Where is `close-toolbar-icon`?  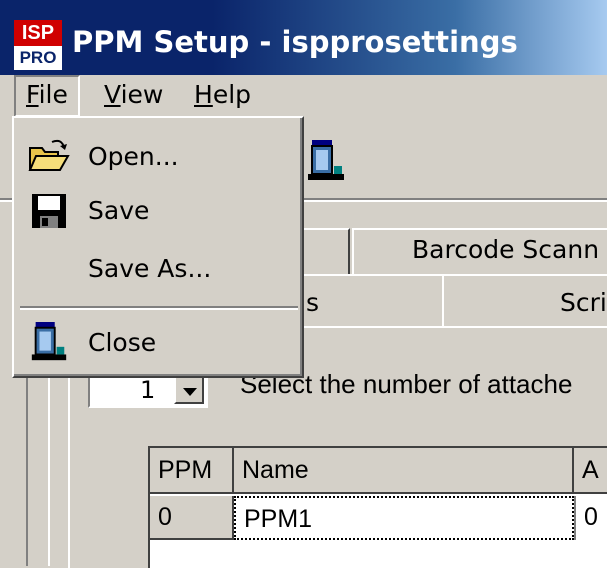 close-toolbar-icon is located at coordinates (326, 162).